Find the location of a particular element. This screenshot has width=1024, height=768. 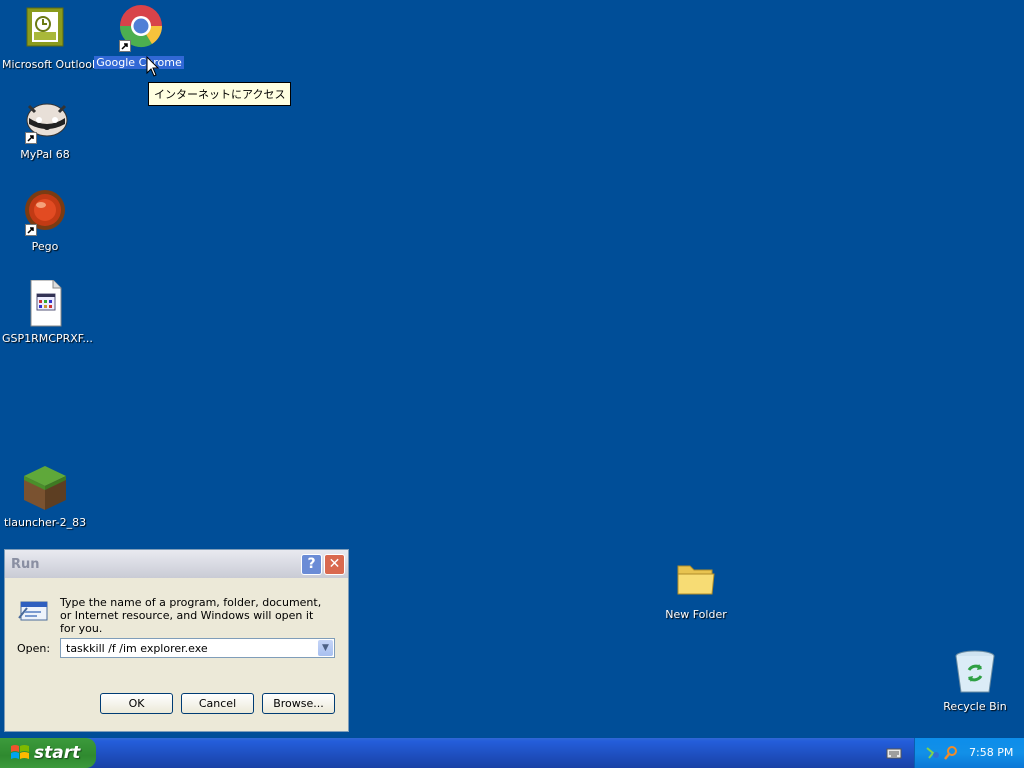

desktop-icon-chrome: Google Chrome is located at coordinates (139, 36).